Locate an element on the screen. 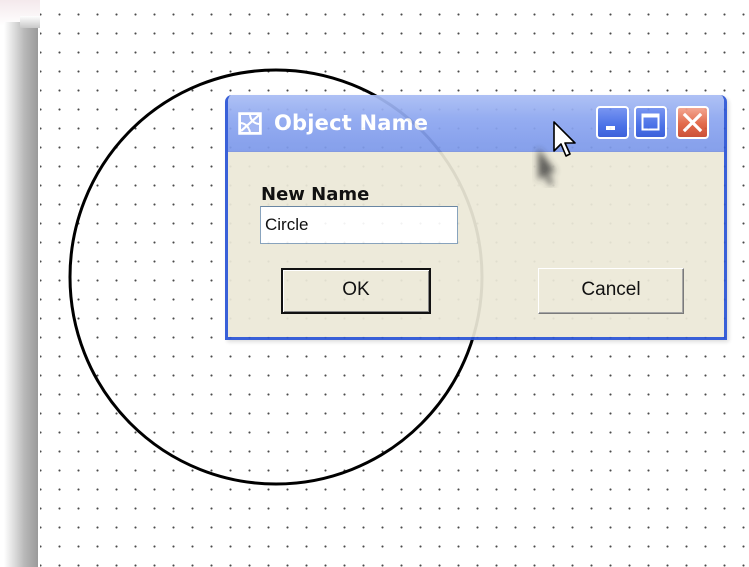 This screenshot has width=749, height=567. canvas-shadow is located at coordinates (21, 294).